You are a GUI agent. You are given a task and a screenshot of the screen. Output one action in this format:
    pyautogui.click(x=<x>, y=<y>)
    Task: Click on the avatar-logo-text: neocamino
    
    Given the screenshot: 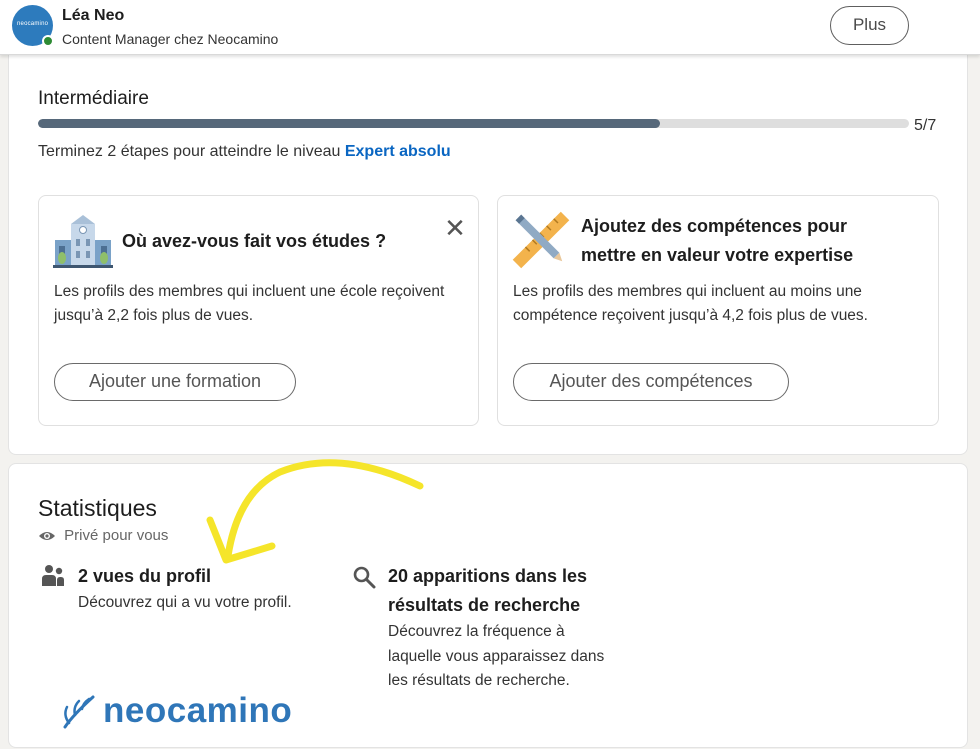 What is the action you would take?
    pyautogui.click(x=33, y=24)
    